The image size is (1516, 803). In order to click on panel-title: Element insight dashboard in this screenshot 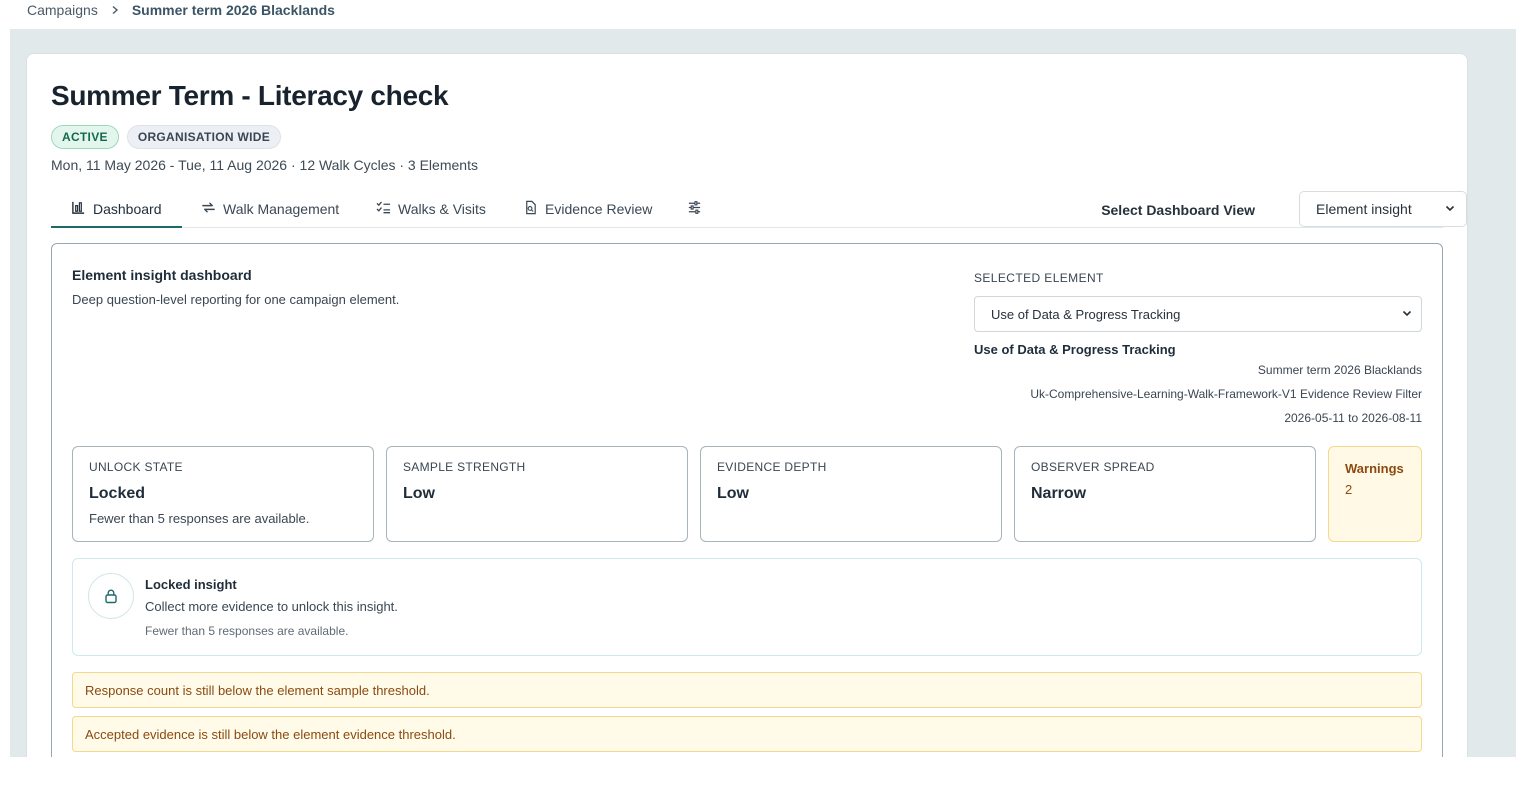, I will do `click(162, 275)`.